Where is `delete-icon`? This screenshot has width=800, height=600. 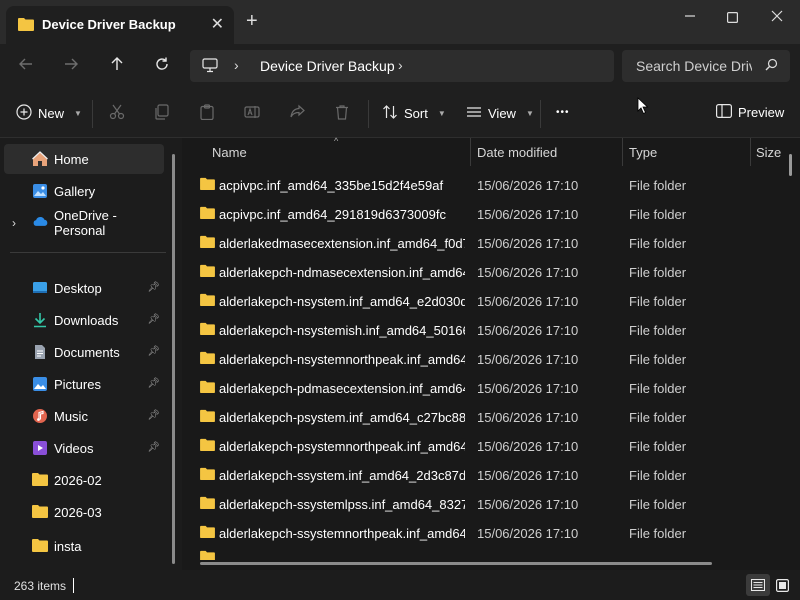
delete-icon is located at coordinates (342, 112).